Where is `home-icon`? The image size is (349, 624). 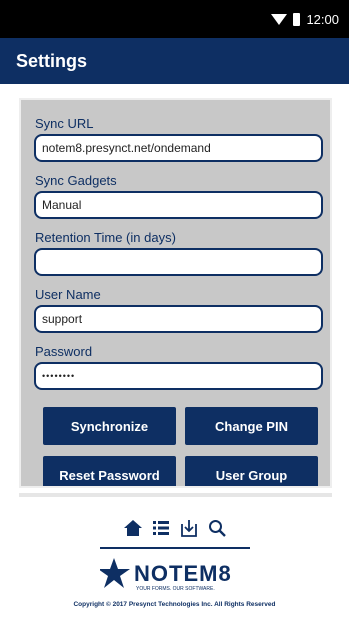 home-icon is located at coordinates (133, 528).